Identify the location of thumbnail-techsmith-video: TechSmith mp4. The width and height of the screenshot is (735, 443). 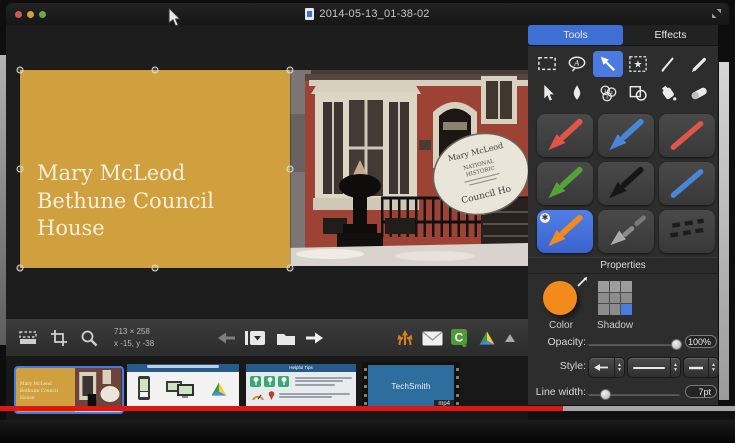
(411, 386).